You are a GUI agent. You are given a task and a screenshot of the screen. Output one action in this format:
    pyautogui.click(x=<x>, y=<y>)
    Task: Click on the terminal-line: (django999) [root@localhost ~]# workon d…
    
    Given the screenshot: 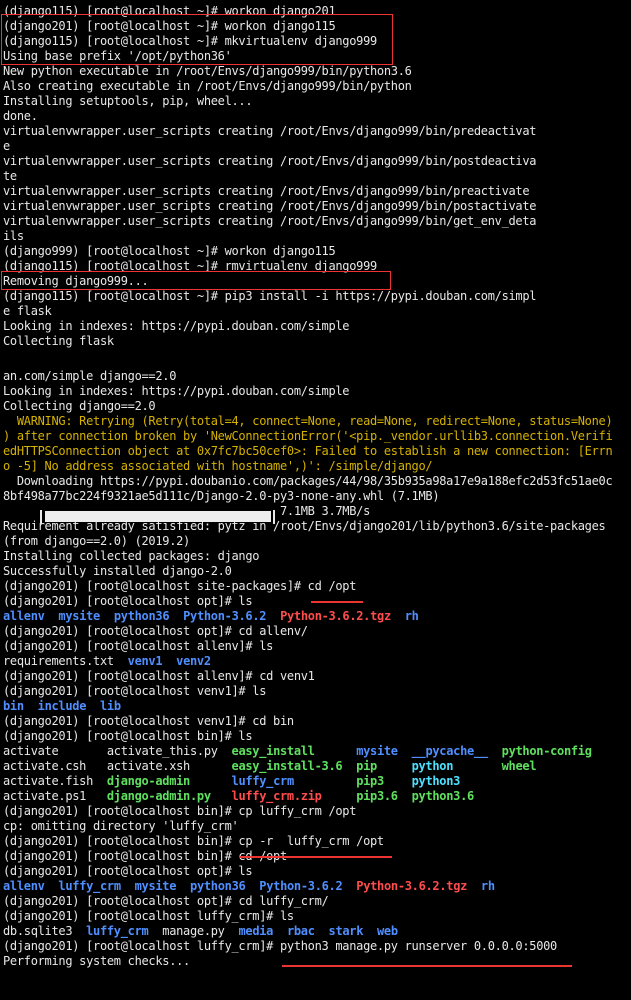 What is the action you would take?
    pyautogui.click(x=268, y=251)
    